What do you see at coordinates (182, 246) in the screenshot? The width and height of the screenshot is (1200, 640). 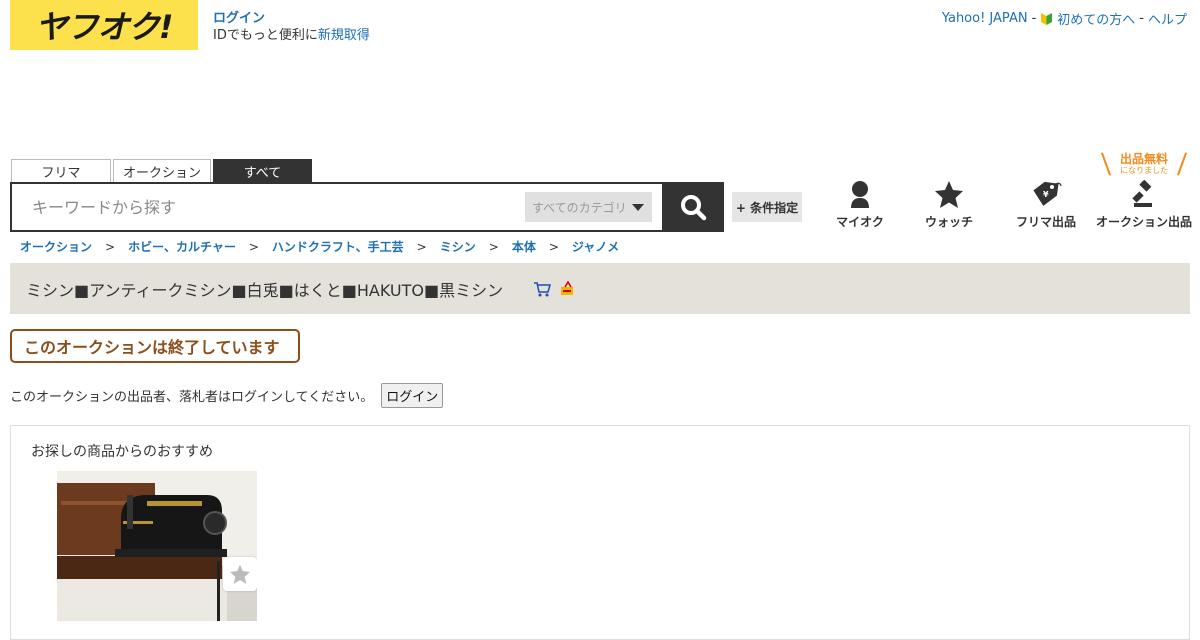 I see `breadcrumb-item: ホビー、カルチャー` at bounding box center [182, 246].